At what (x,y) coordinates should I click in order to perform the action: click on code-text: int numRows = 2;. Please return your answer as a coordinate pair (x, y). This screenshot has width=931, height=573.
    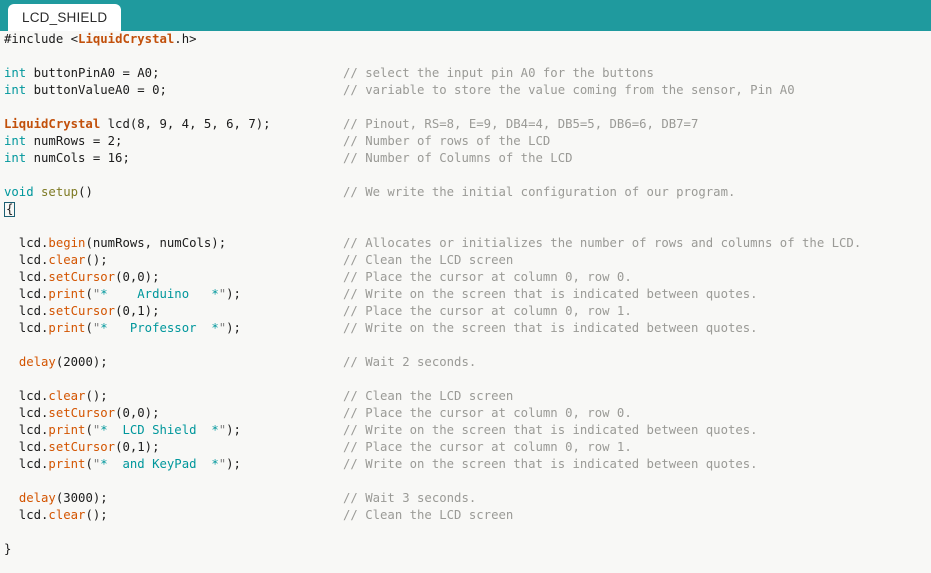
    Looking at the image, I should click on (63, 141).